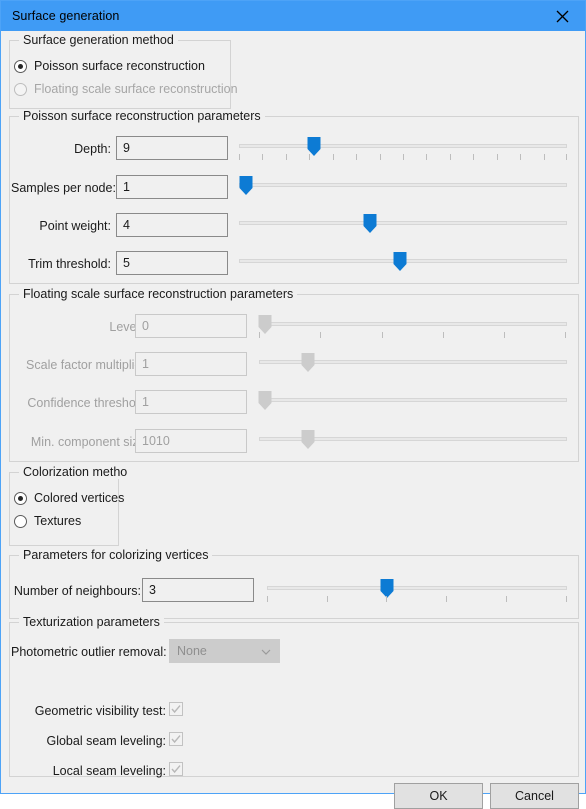 The image size is (586, 809). I want to click on label-min-component-size: Min. component size:, so click(89, 442).